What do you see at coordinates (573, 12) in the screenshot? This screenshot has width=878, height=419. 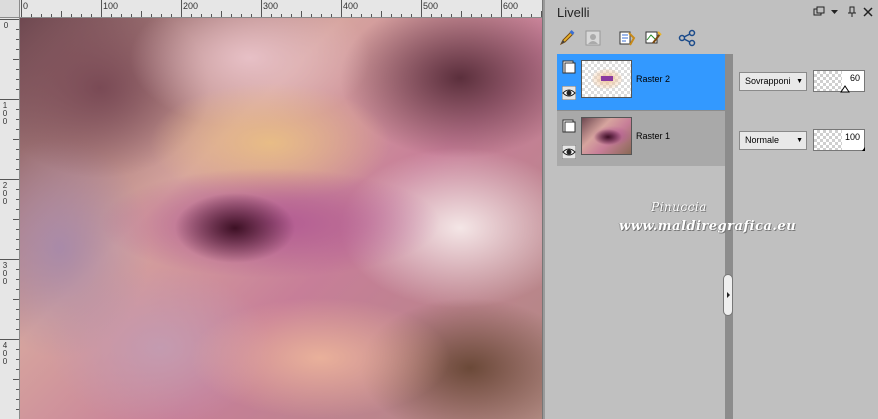 I see `panel-title: Livelli` at bounding box center [573, 12].